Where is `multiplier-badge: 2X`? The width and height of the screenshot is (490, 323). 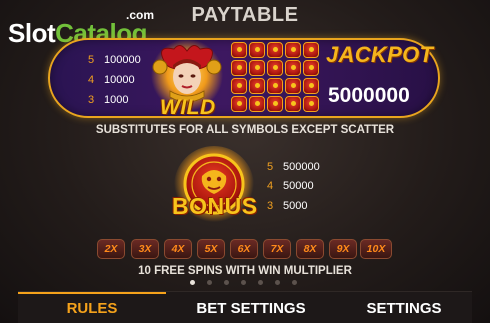
multiplier-badge: 2X is located at coordinates (111, 249).